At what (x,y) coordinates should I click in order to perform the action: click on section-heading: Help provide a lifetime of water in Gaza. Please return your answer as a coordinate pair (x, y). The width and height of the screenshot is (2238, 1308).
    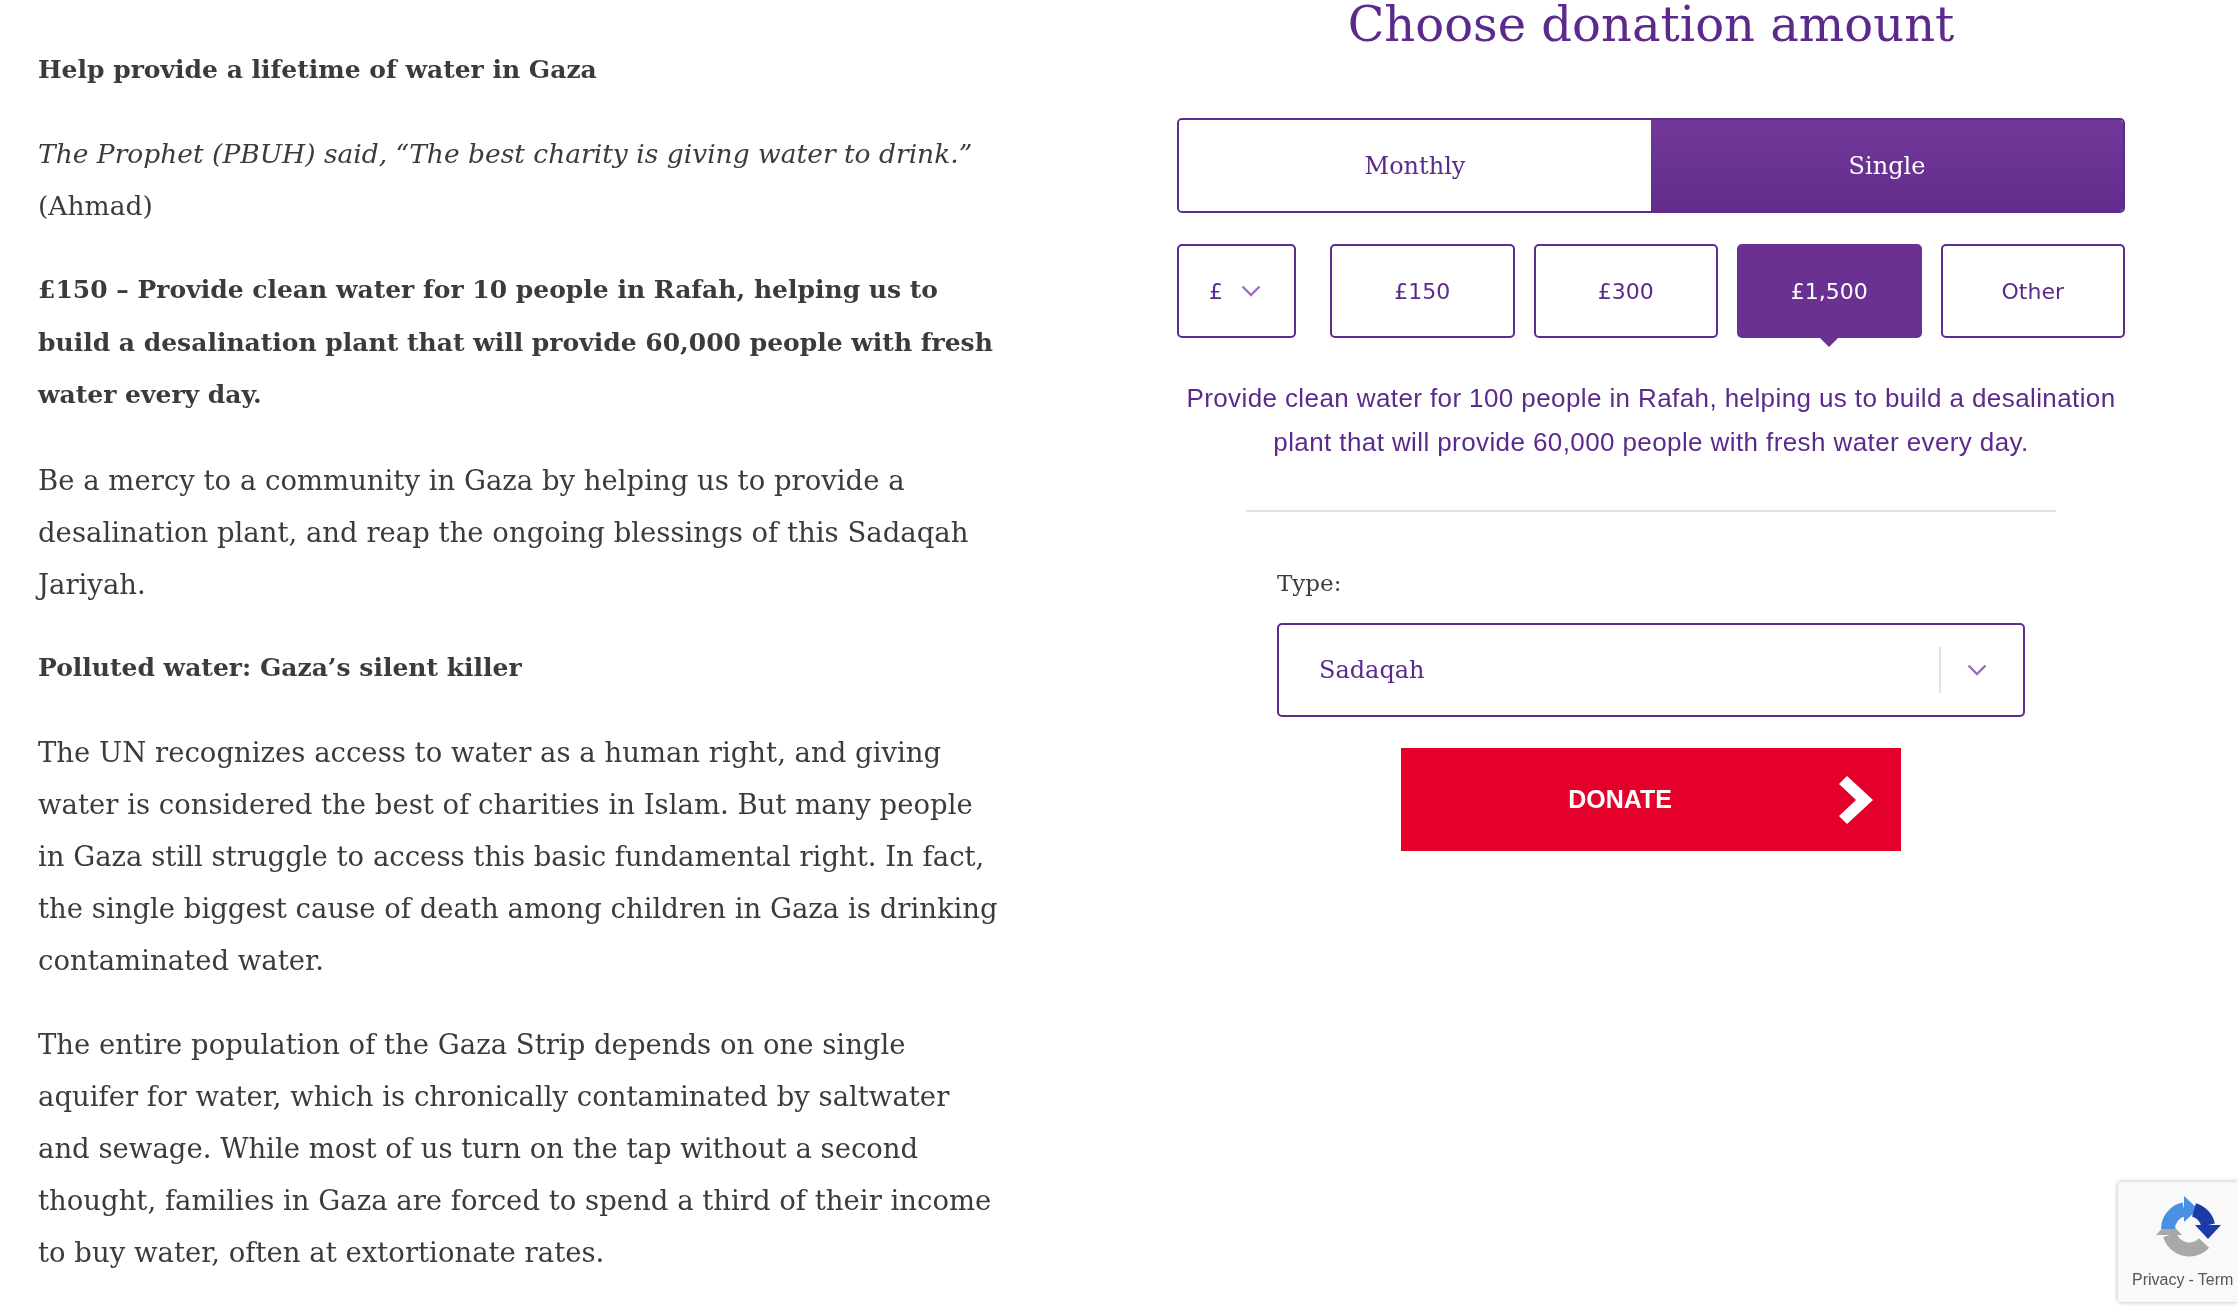
    Looking at the image, I should click on (318, 70).